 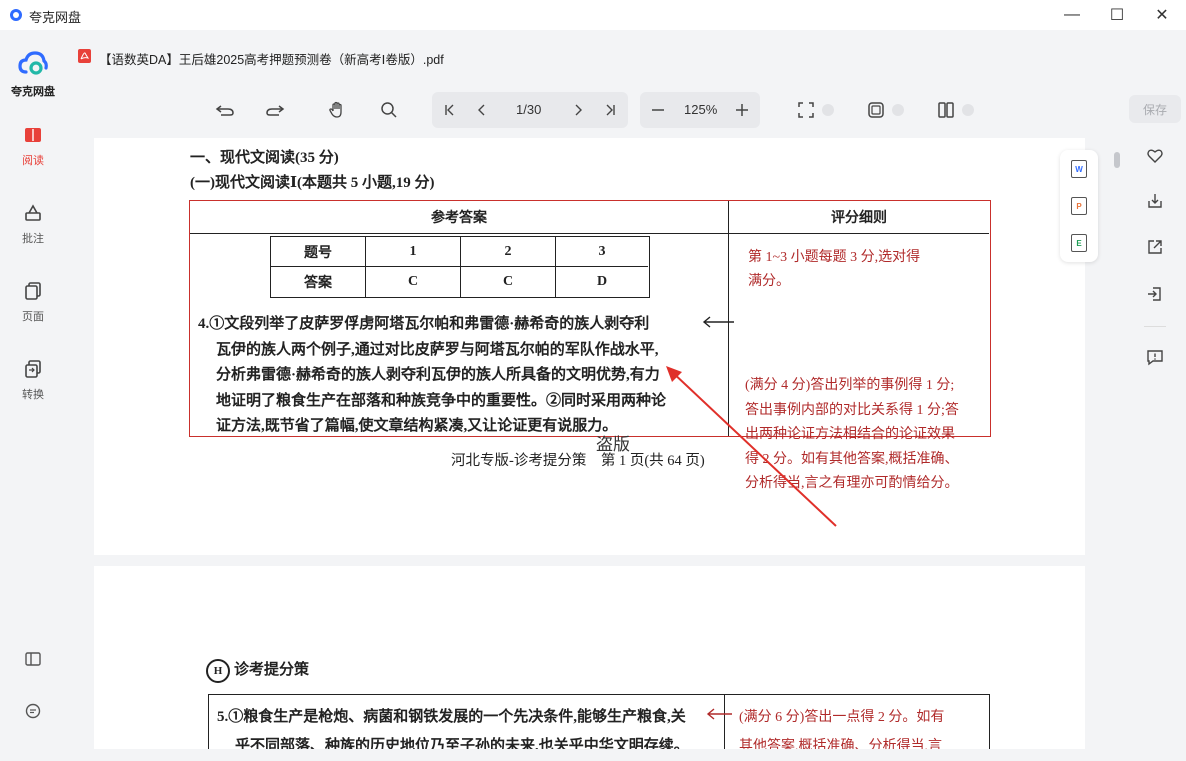 I want to click on first-page-icon, so click(x=449, y=110).